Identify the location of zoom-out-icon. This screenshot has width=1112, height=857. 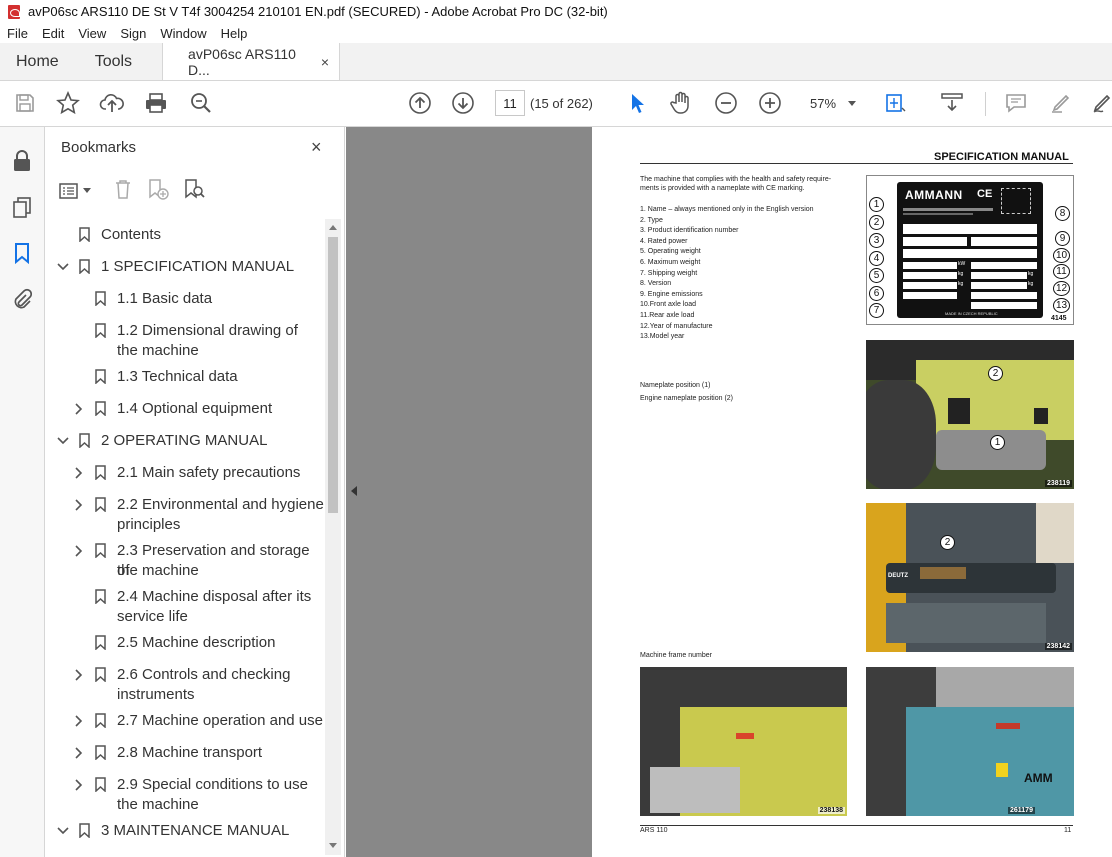
(726, 103).